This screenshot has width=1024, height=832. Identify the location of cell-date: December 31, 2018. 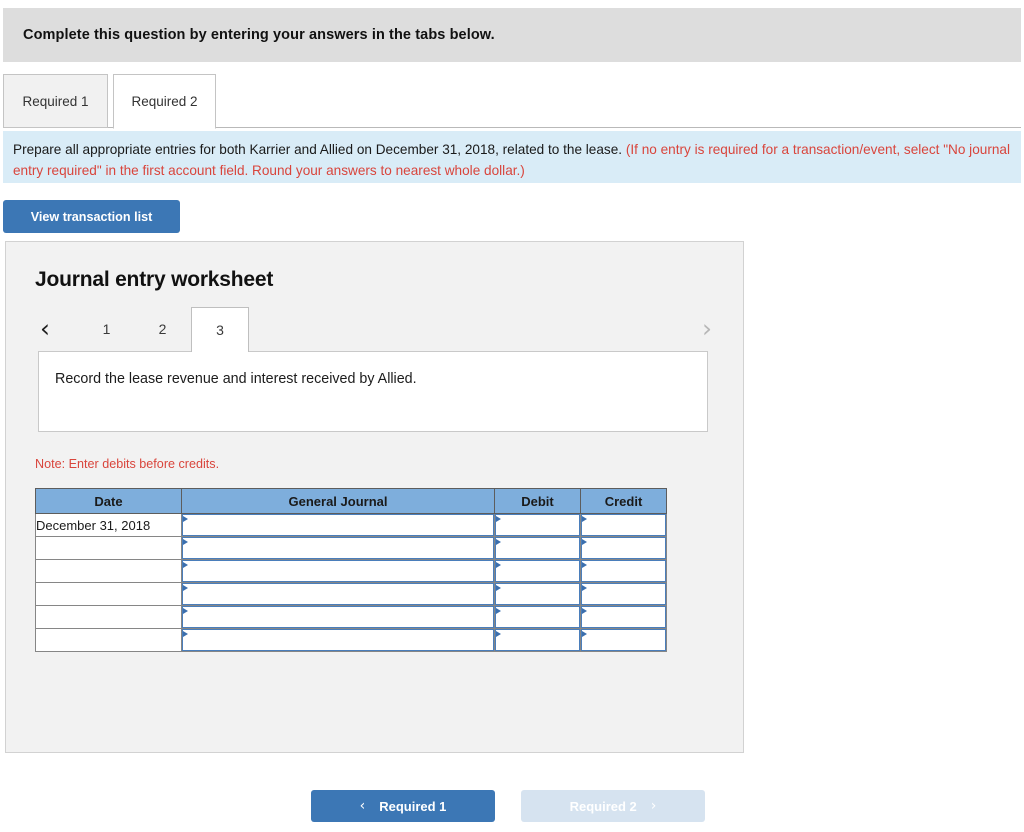
(108, 525).